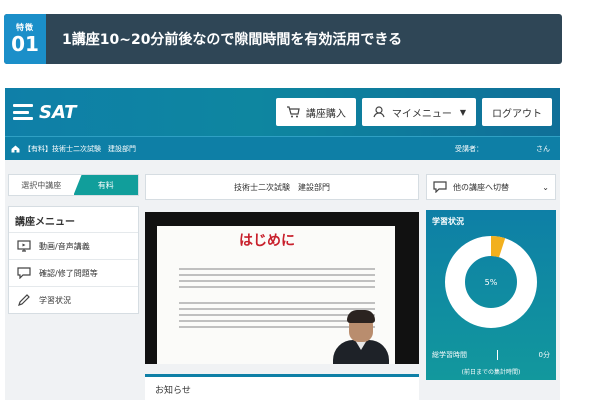 The image size is (600, 400). Describe the element at coordinates (173, 391) in the screenshot. I see `notice-title: お知らせ` at that location.